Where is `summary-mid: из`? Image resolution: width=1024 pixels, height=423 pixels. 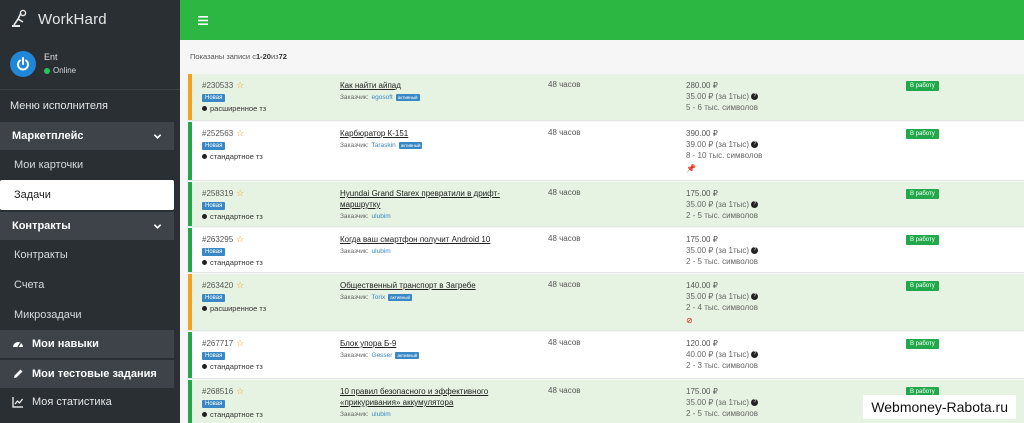 summary-mid: из is located at coordinates (274, 56).